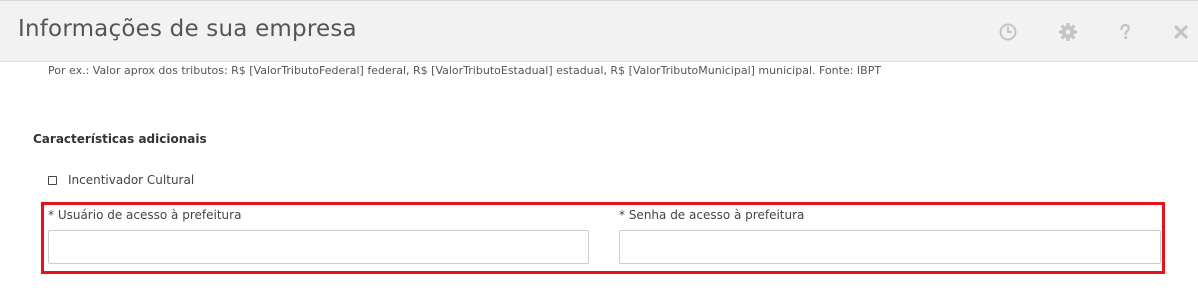 The height and width of the screenshot is (303, 1198). I want to click on gear-icon, so click(1068, 32).